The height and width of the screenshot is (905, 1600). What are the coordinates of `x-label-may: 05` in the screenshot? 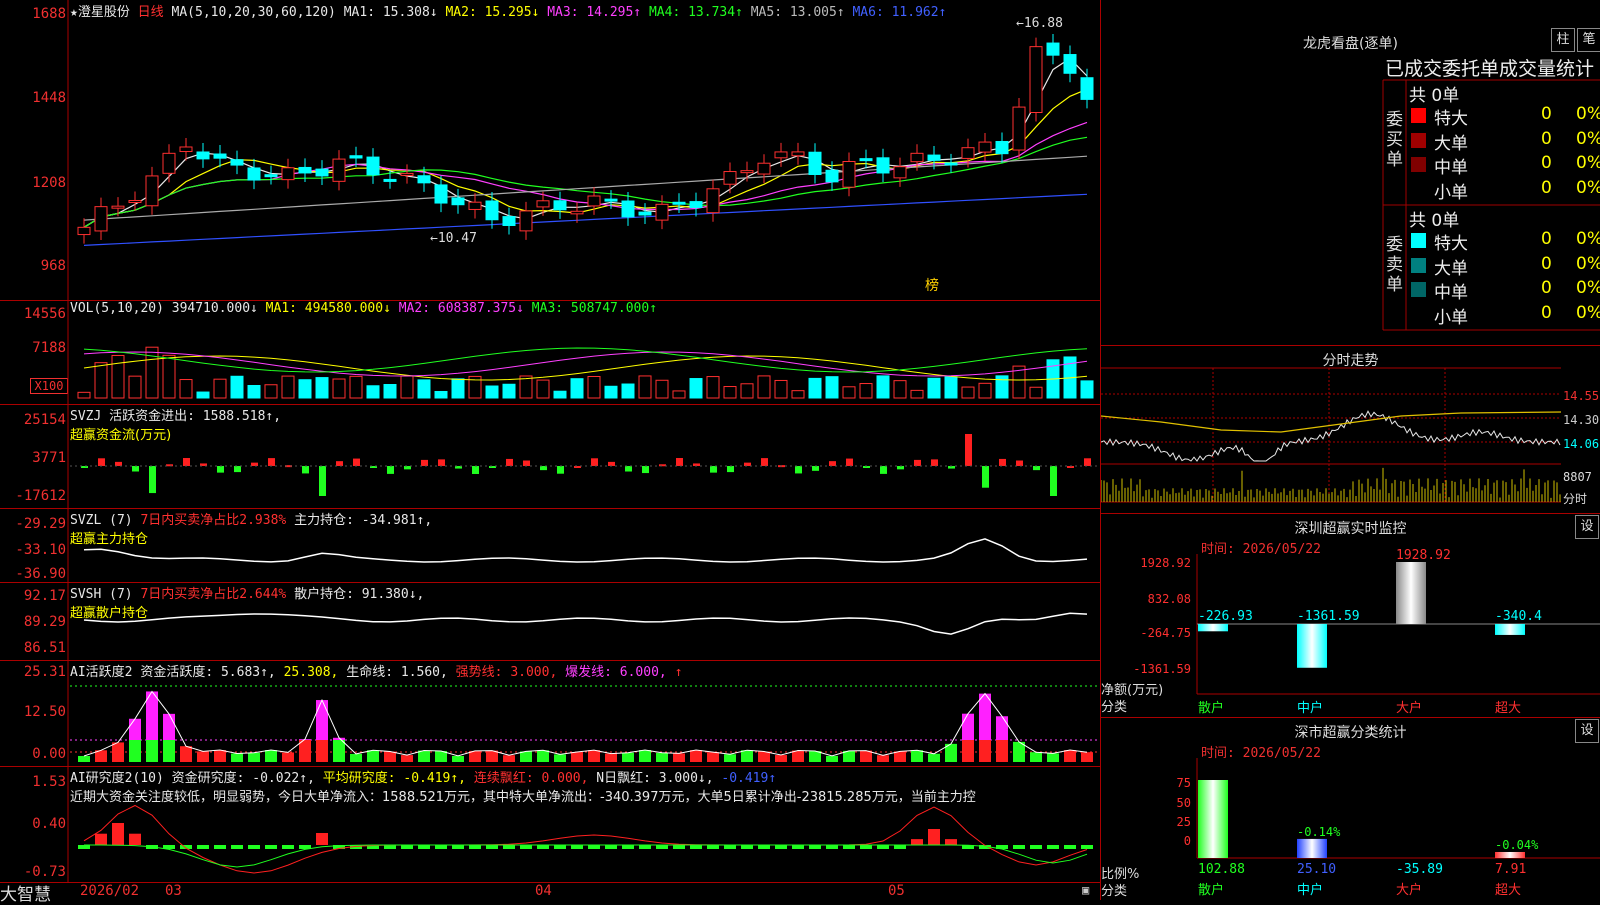 It's located at (896, 891).